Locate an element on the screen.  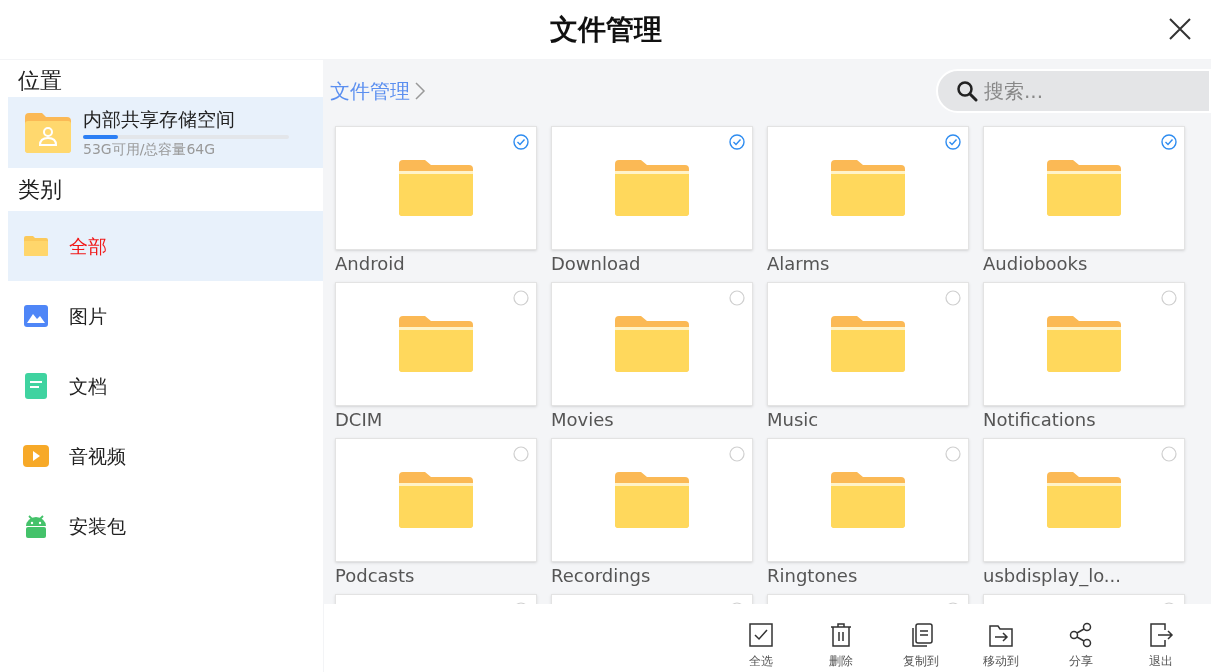
chevron-right-icon is located at coordinates (420, 91).